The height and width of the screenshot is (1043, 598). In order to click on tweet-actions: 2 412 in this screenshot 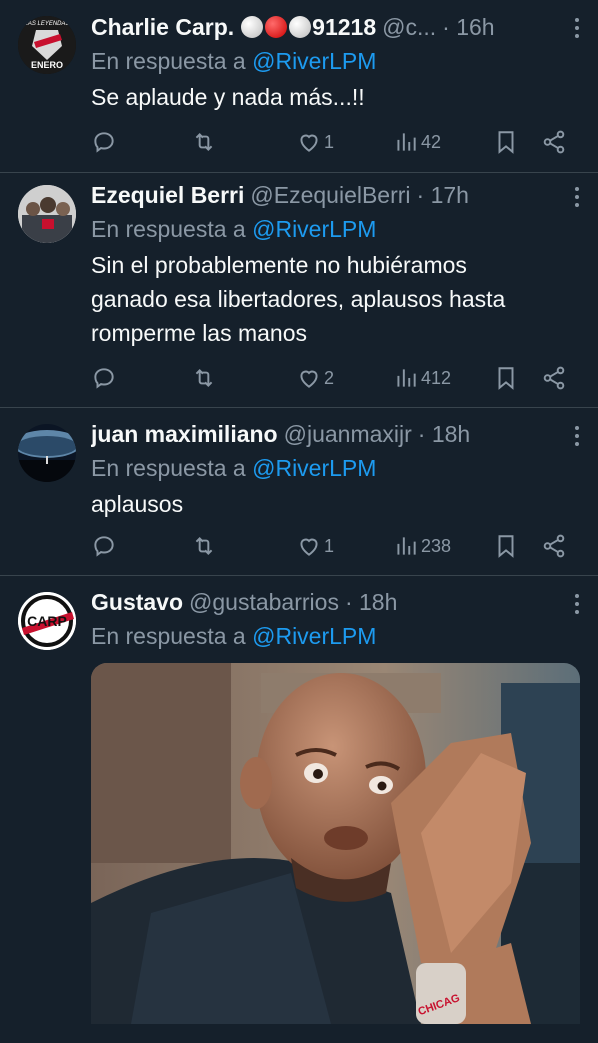, I will do `click(335, 378)`.